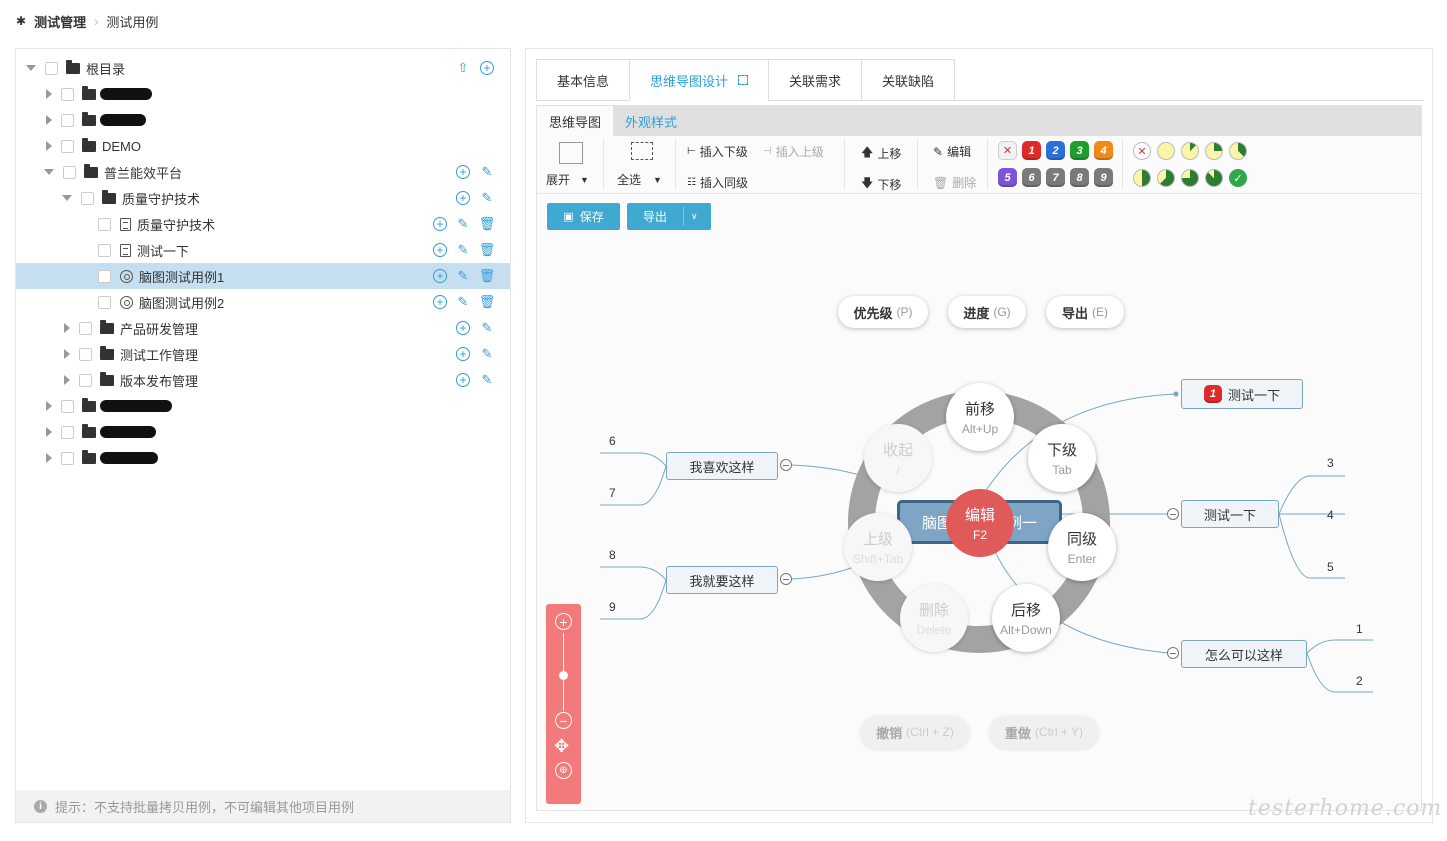  What do you see at coordinates (889, 733) in the screenshot?
I see `pill-label: 撤销` at bounding box center [889, 733].